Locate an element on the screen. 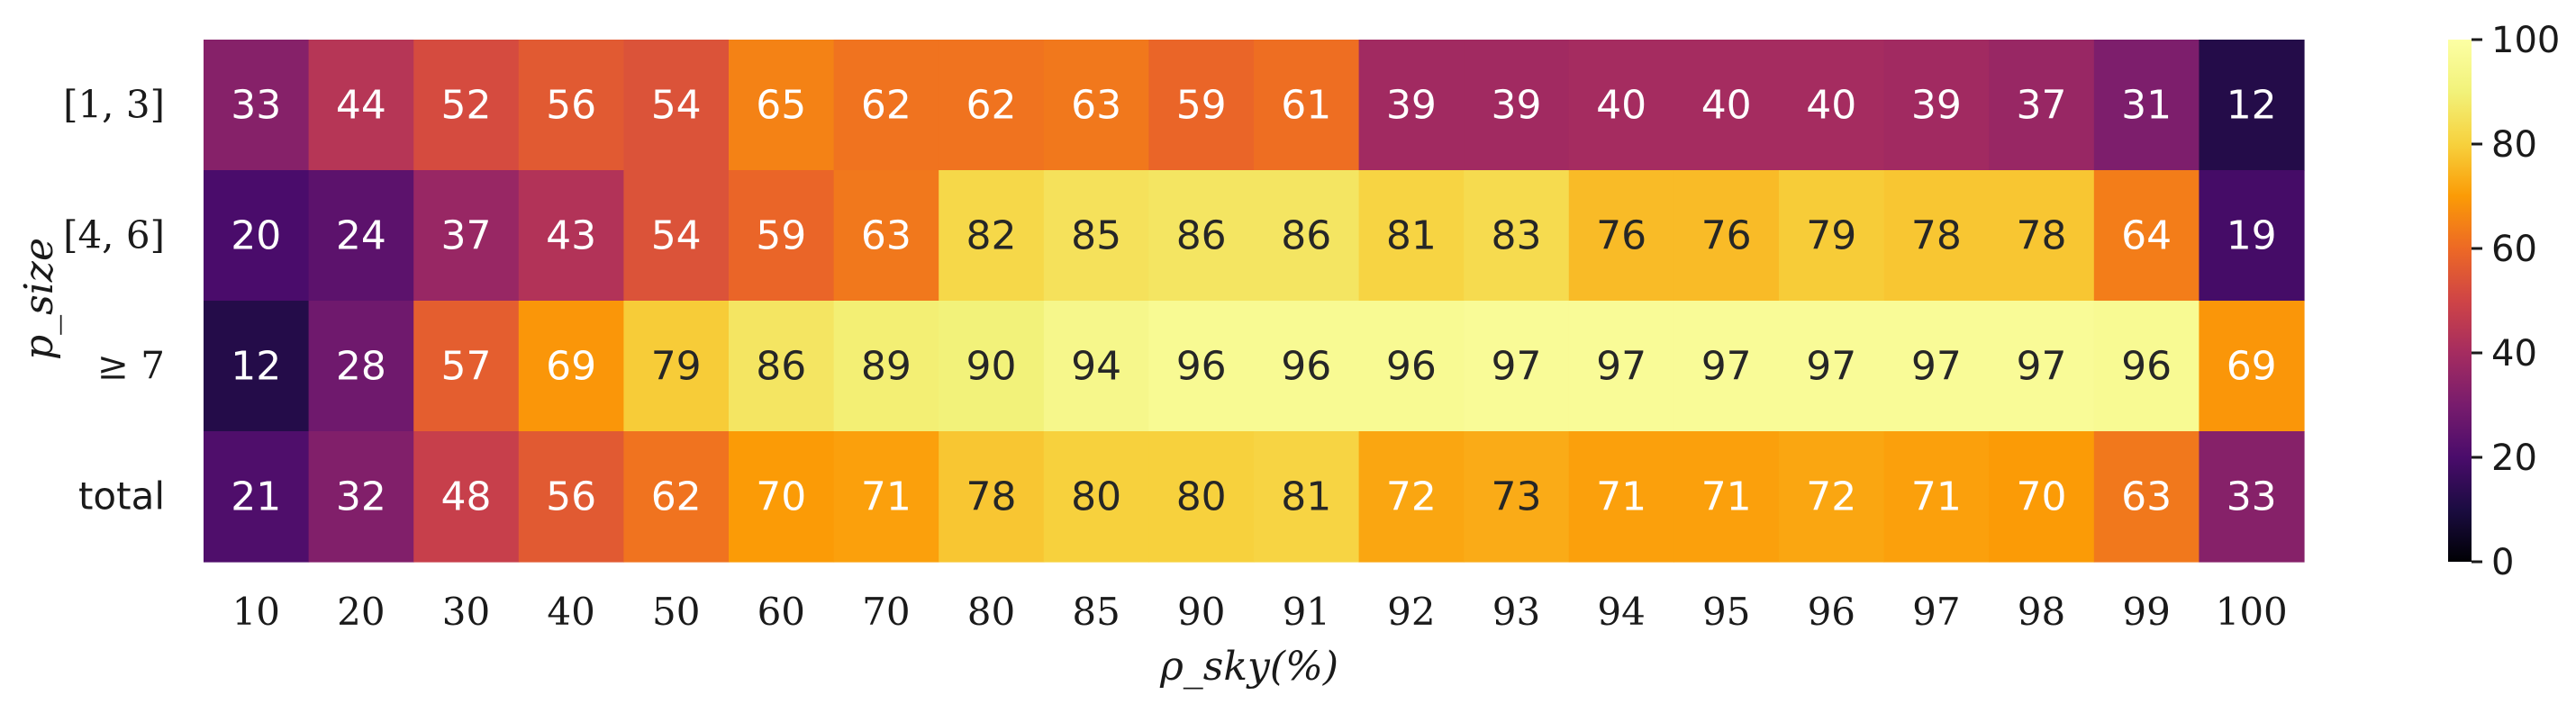 This screenshot has width=2576, height=722. cell-value-label: 33 is located at coordinates (2252, 497).